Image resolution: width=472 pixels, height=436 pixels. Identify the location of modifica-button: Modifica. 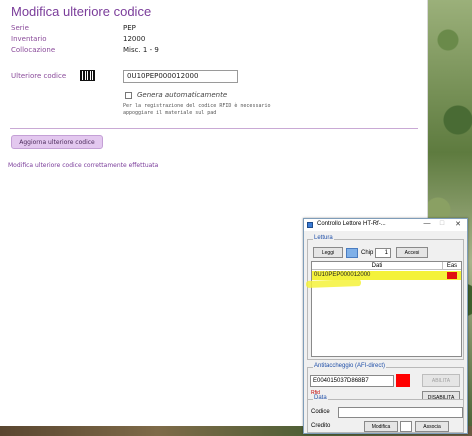
(381, 426).